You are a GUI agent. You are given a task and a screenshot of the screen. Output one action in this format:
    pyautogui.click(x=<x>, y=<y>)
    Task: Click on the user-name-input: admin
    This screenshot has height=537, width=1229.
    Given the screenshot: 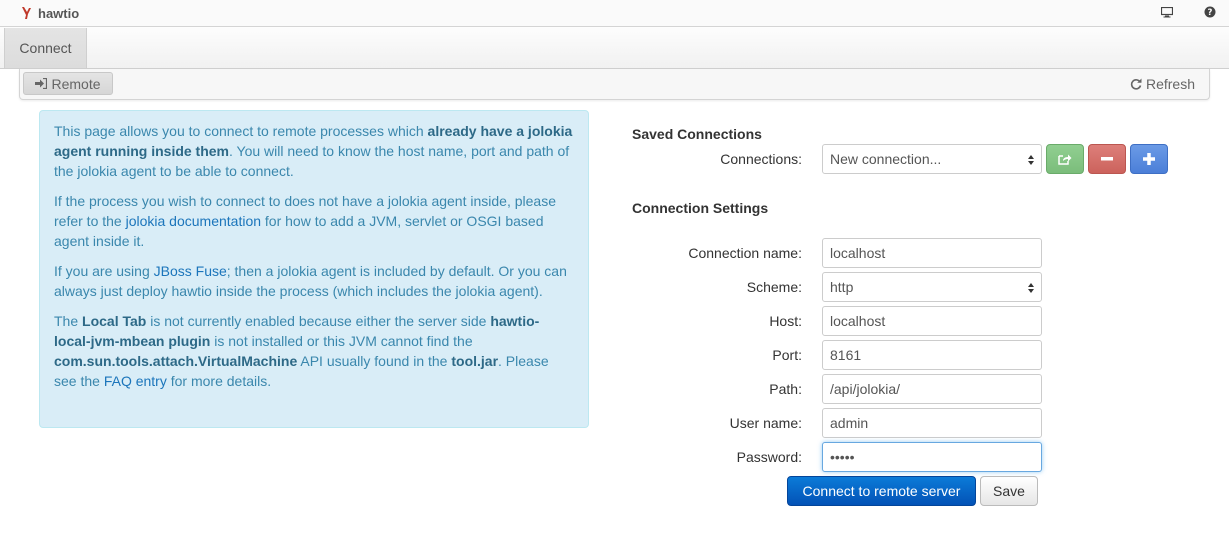 What is the action you would take?
    pyautogui.click(x=932, y=423)
    